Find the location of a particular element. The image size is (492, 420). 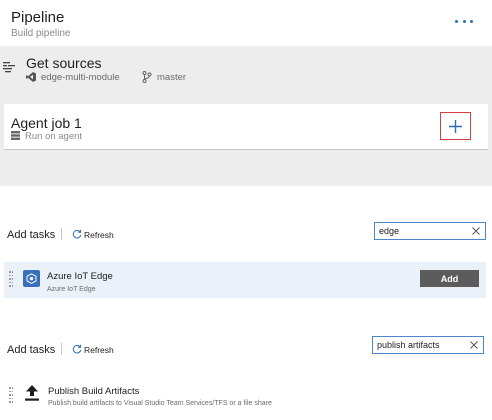

ellipsis-icon is located at coordinates (456, 21).